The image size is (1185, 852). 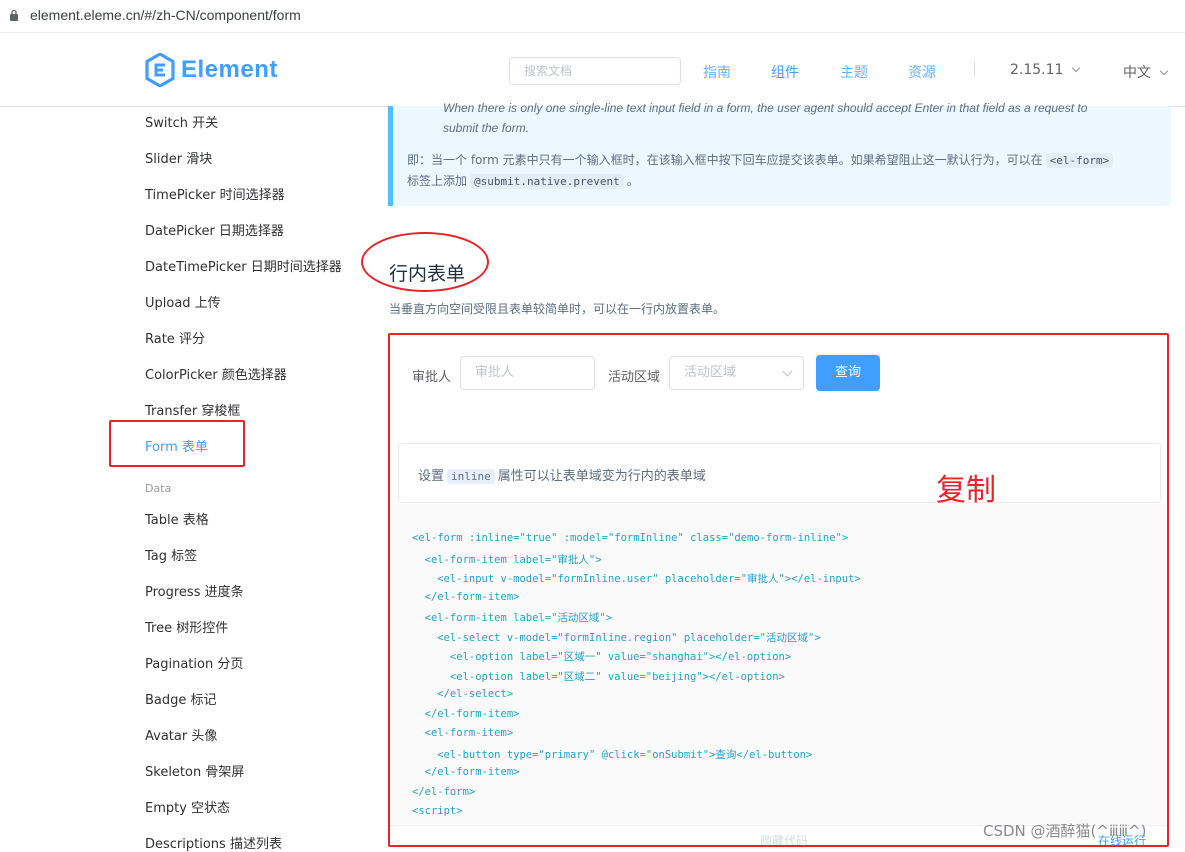 What do you see at coordinates (437, 811) in the screenshot?
I see `code-line: <script>` at bounding box center [437, 811].